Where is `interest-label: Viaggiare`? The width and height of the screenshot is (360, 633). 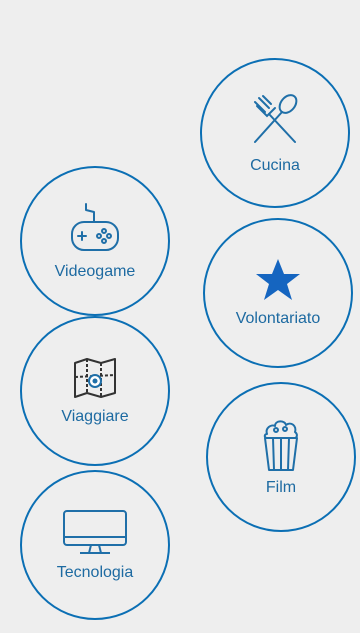
interest-label: Viaggiare is located at coordinates (95, 416).